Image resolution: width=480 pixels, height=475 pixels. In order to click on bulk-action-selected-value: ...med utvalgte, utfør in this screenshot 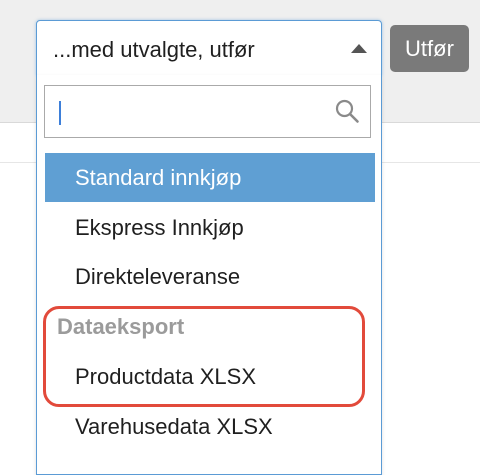, I will do `click(154, 49)`.